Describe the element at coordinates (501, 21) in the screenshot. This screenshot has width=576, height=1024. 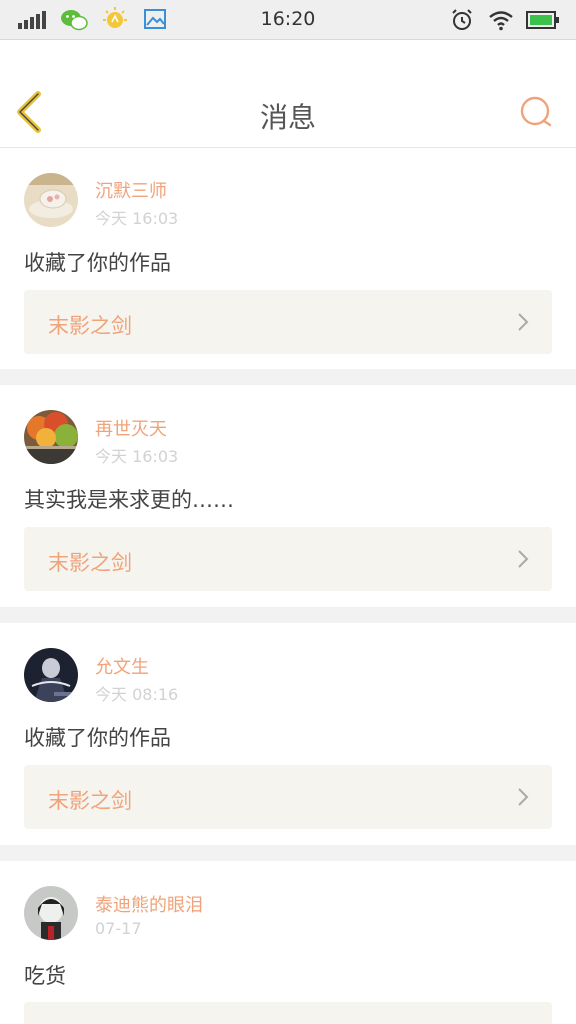
I see `wifi-icon` at that location.